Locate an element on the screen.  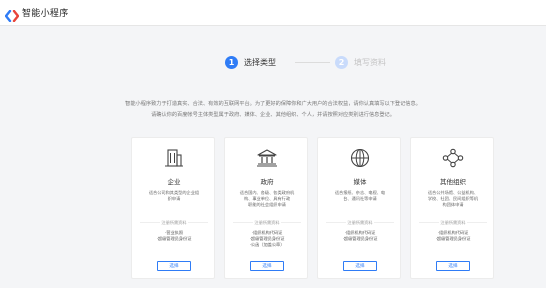
building-icon is located at coordinates (174, 158).